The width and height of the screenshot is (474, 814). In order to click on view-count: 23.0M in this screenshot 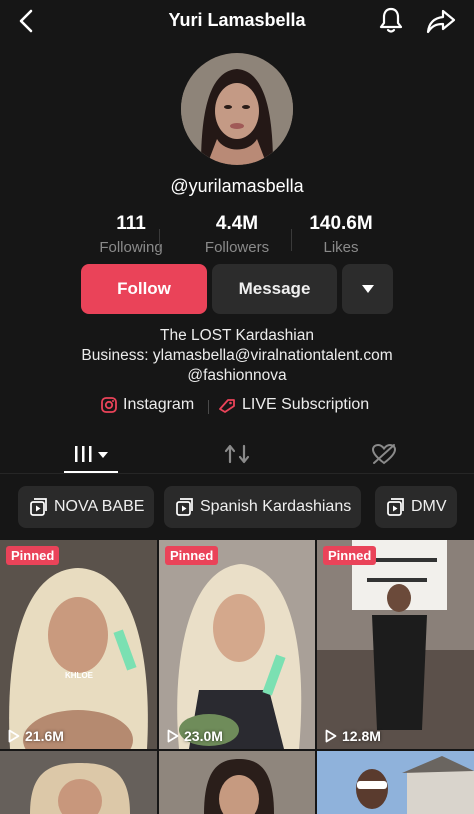, I will do `click(195, 736)`.